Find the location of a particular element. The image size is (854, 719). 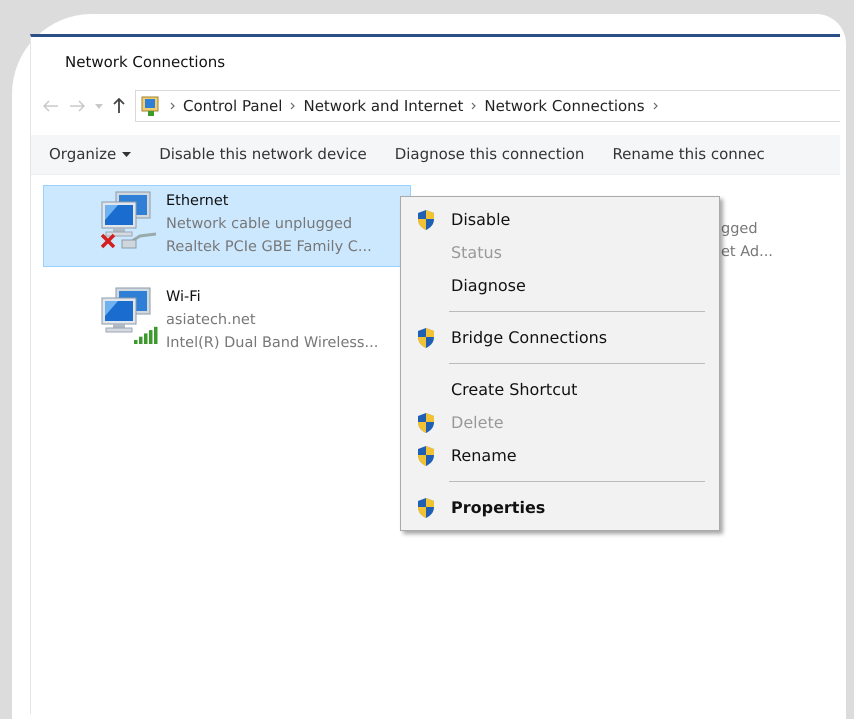

up-arrow-icon is located at coordinates (119, 106).